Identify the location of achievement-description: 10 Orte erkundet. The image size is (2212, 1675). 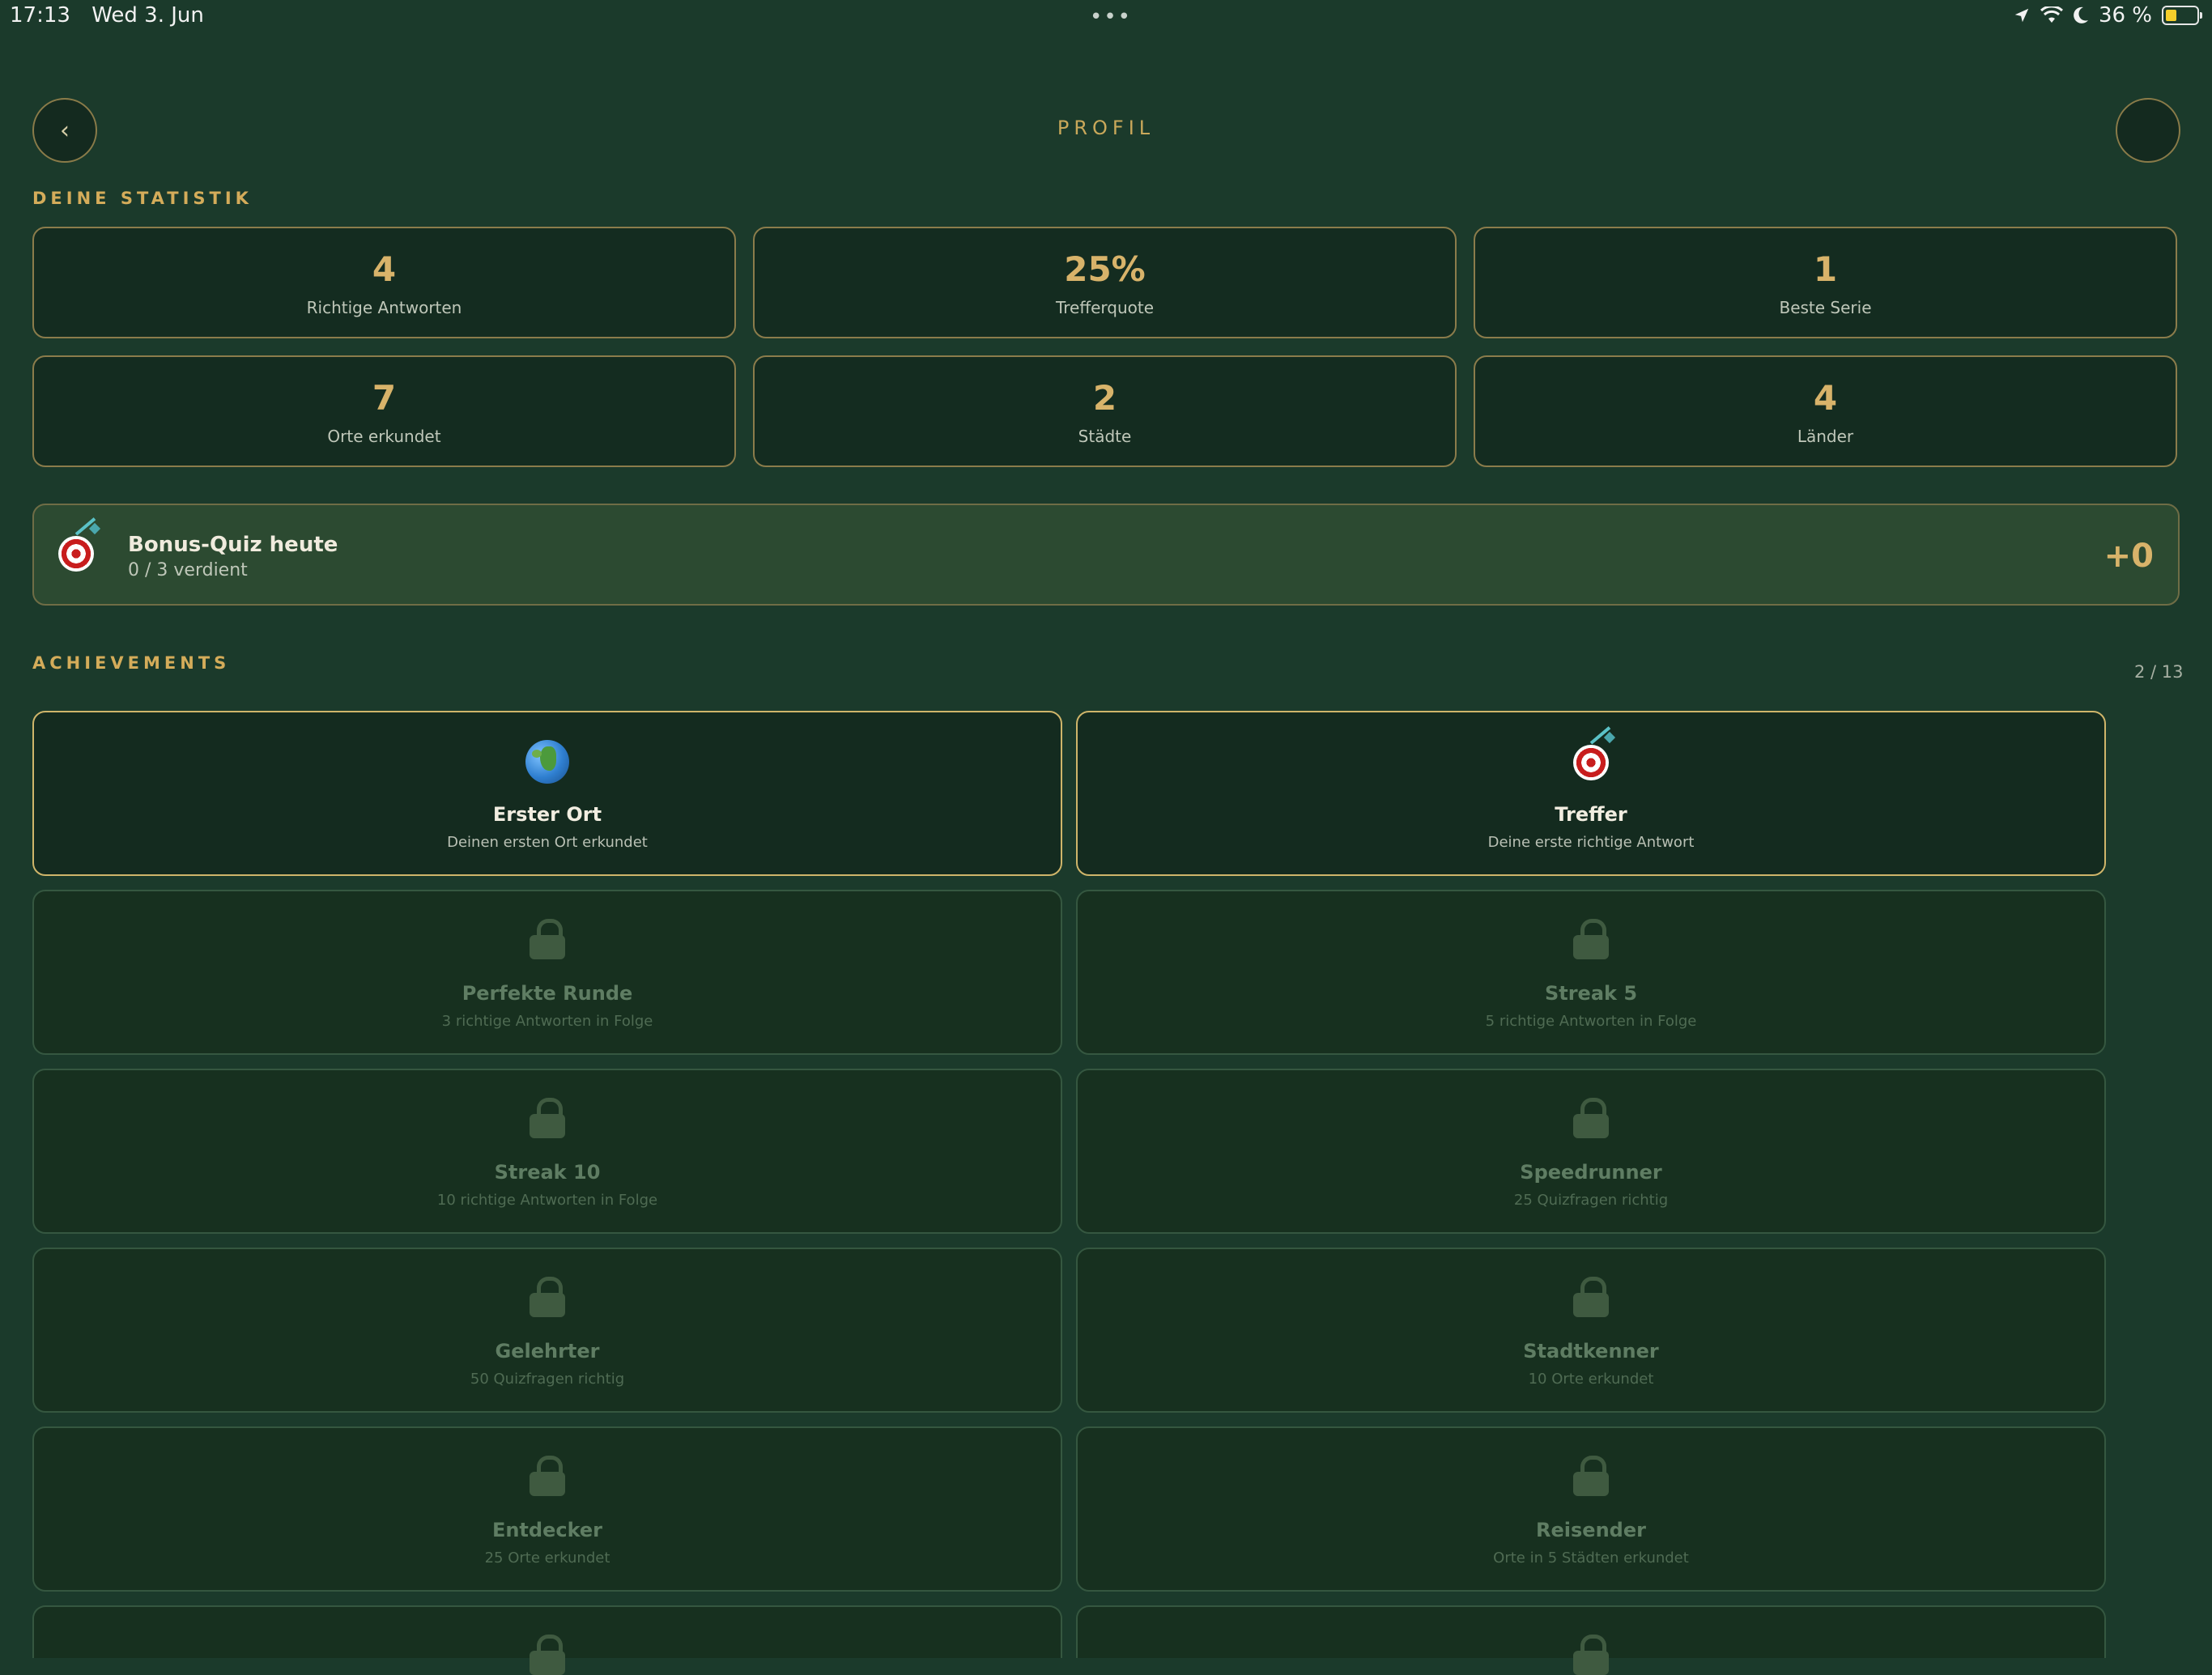
(1591, 1379).